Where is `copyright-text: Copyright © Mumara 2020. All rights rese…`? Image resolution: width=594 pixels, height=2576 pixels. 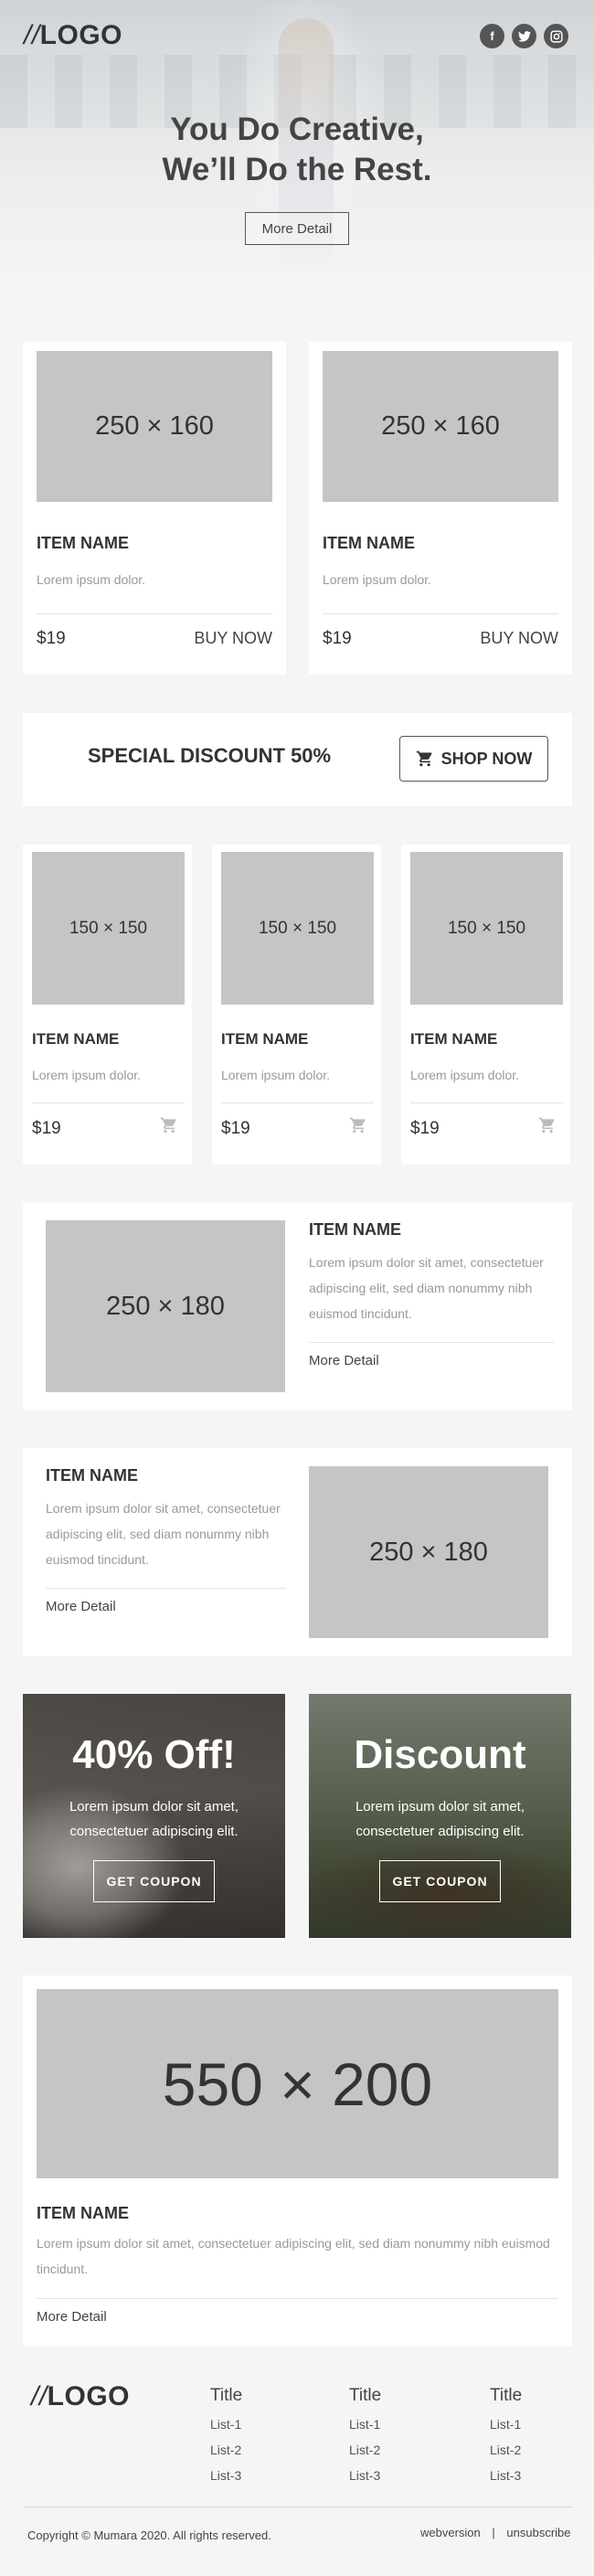 copyright-text: Copyright © Mumara 2020. All rights rese… is located at coordinates (149, 2535).